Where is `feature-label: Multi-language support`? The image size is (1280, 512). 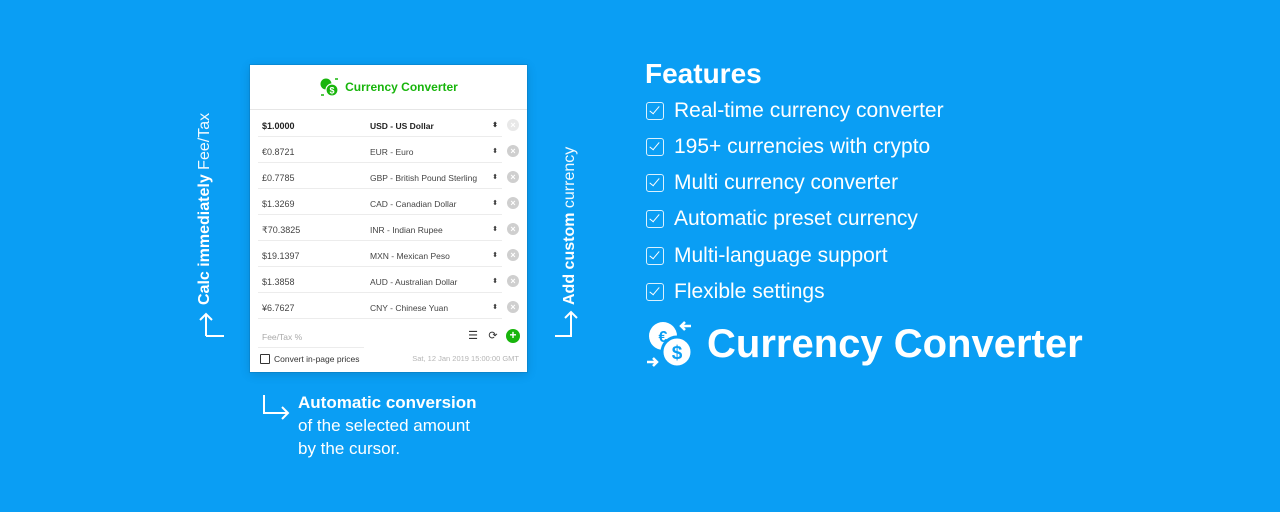 feature-label: Multi-language support is located at coordinates (781, 255).